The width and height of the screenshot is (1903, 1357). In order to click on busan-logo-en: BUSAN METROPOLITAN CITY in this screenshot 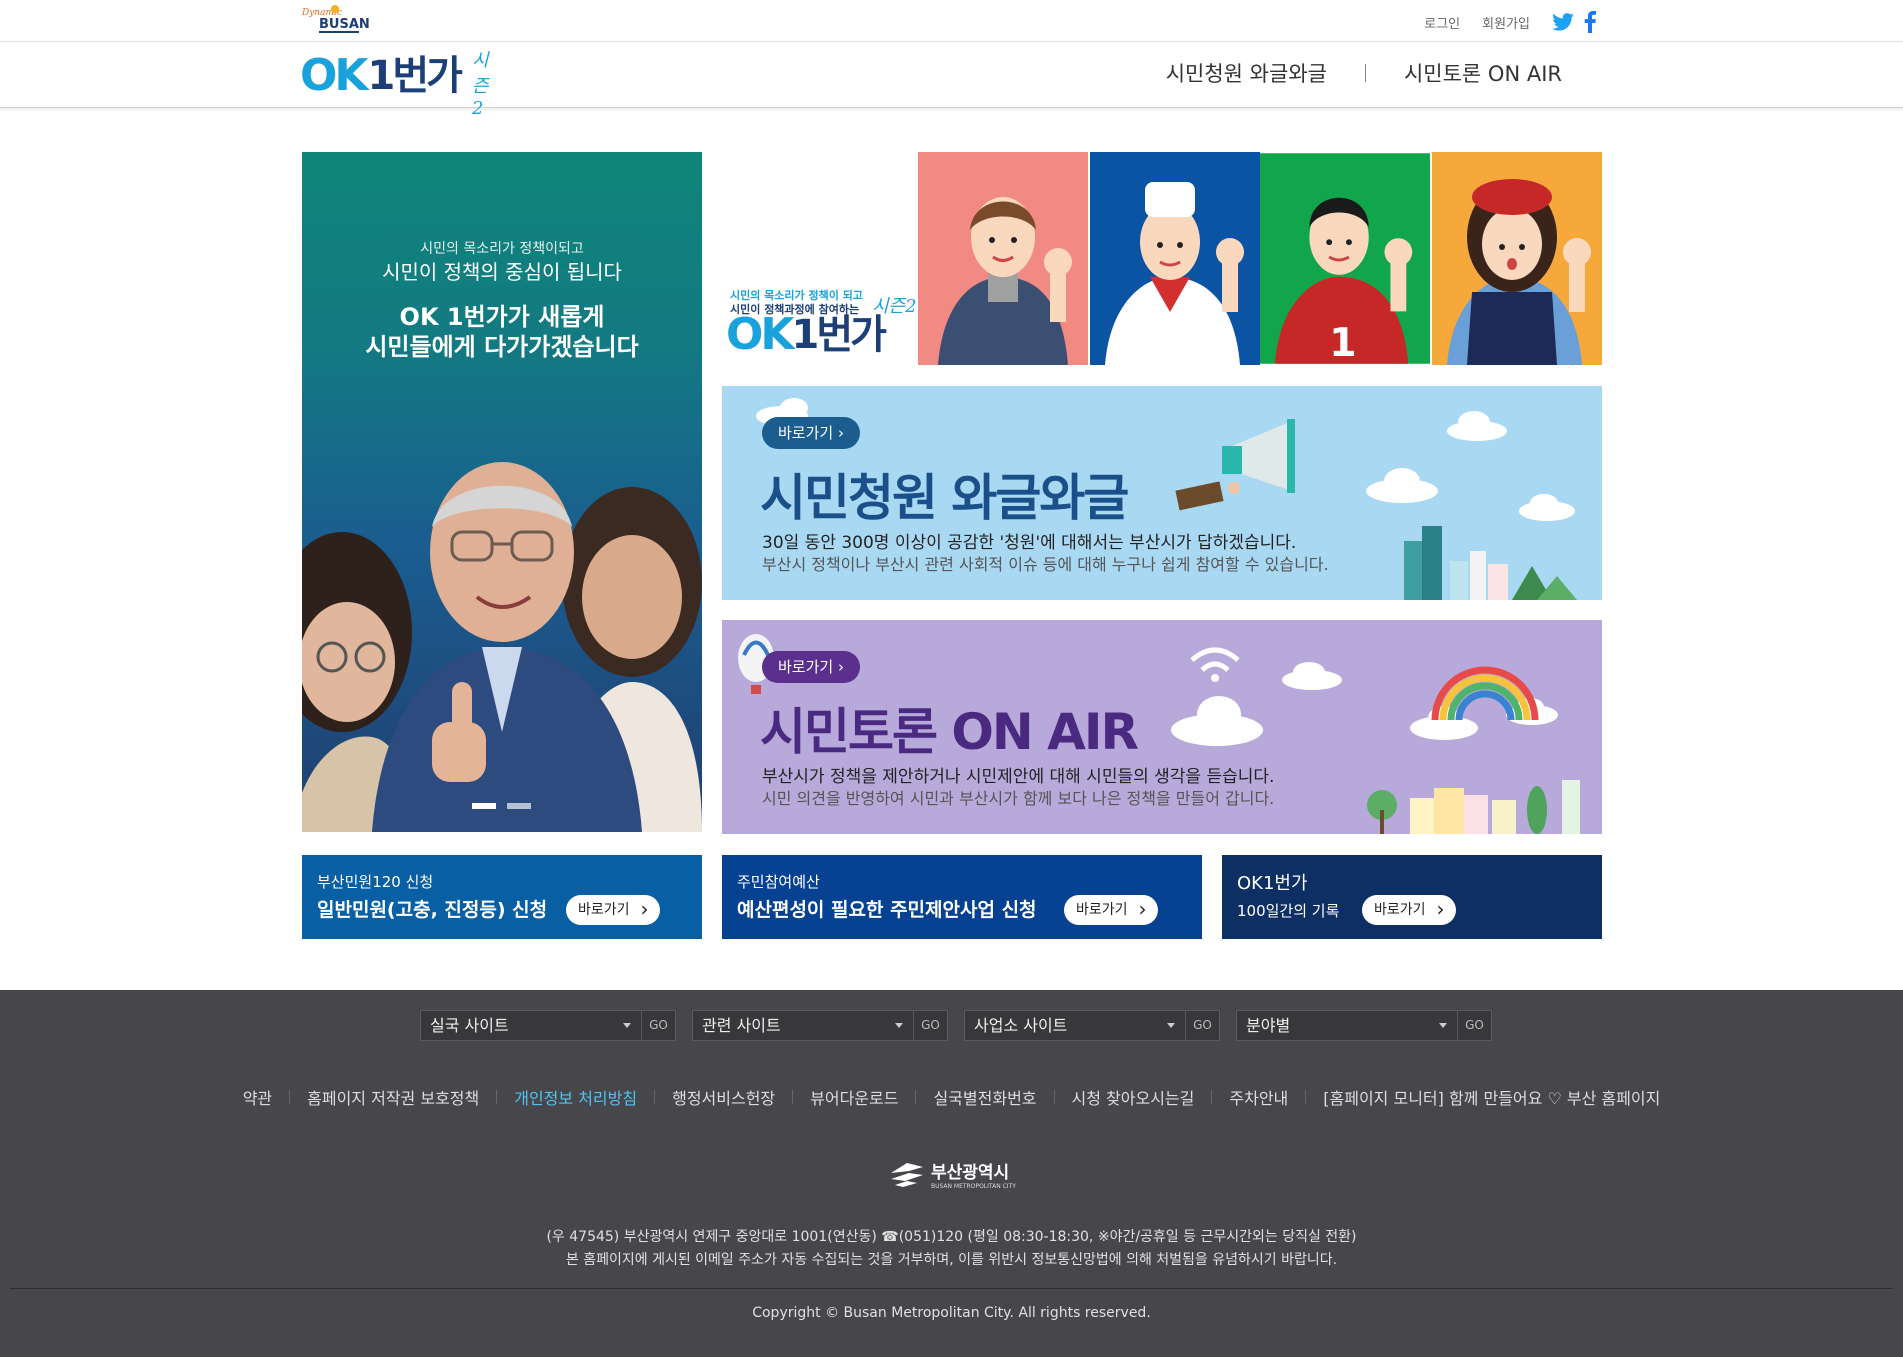, I will do `click(973, 1186)`.